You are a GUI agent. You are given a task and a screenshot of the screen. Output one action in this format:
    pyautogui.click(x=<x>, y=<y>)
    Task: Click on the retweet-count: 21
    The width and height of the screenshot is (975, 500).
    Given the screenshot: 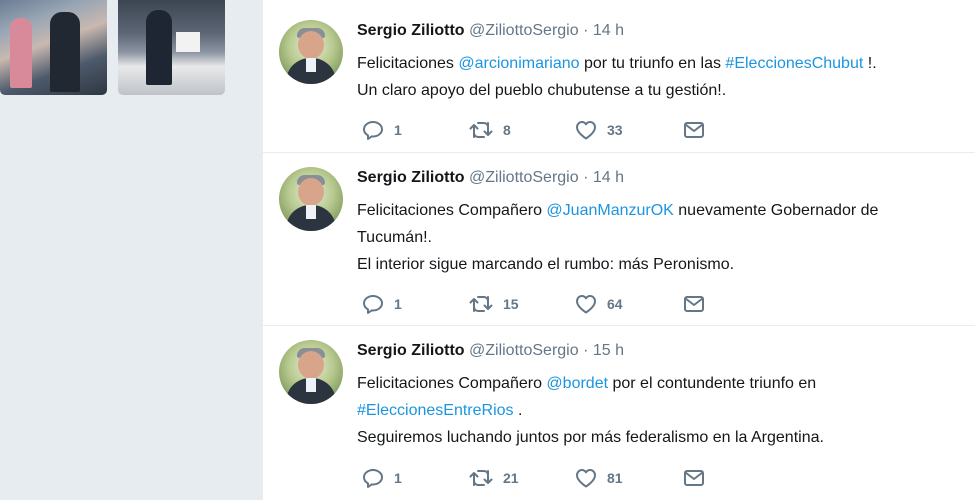 What is the action you would take?
    pyautogui.click(x=511, y=478)
    